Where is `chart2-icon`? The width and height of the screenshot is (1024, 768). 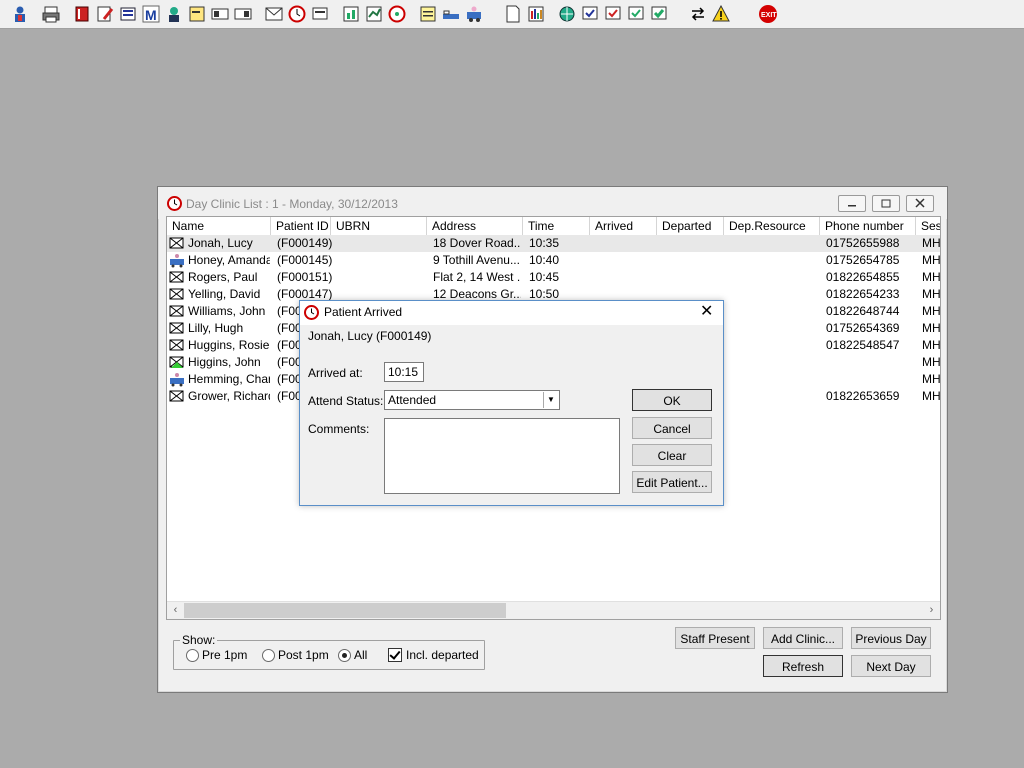
chart2-icon is located at coordinates (374, 14).